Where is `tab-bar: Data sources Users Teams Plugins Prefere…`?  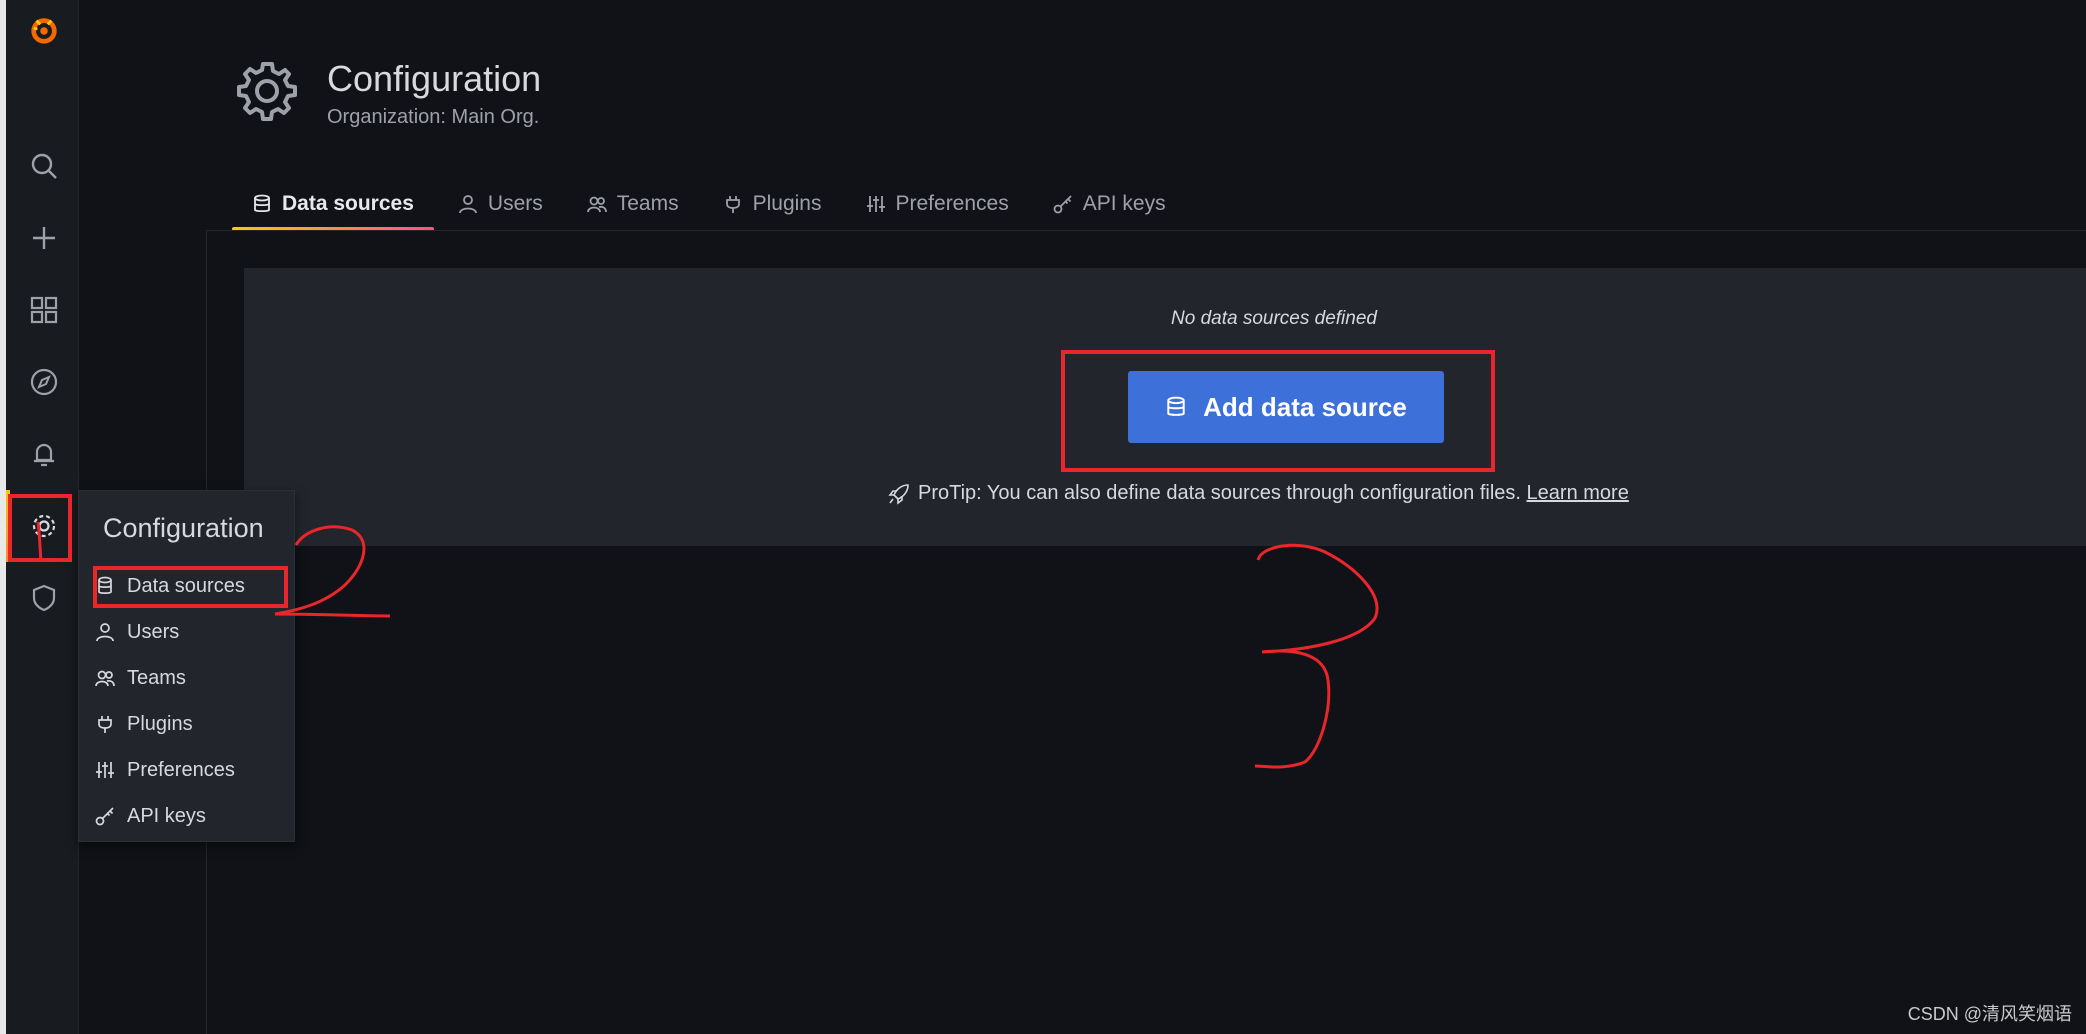 tab-bar: Data sources Users Teams Plugins Prefere… is located at coordinates (709, 205).